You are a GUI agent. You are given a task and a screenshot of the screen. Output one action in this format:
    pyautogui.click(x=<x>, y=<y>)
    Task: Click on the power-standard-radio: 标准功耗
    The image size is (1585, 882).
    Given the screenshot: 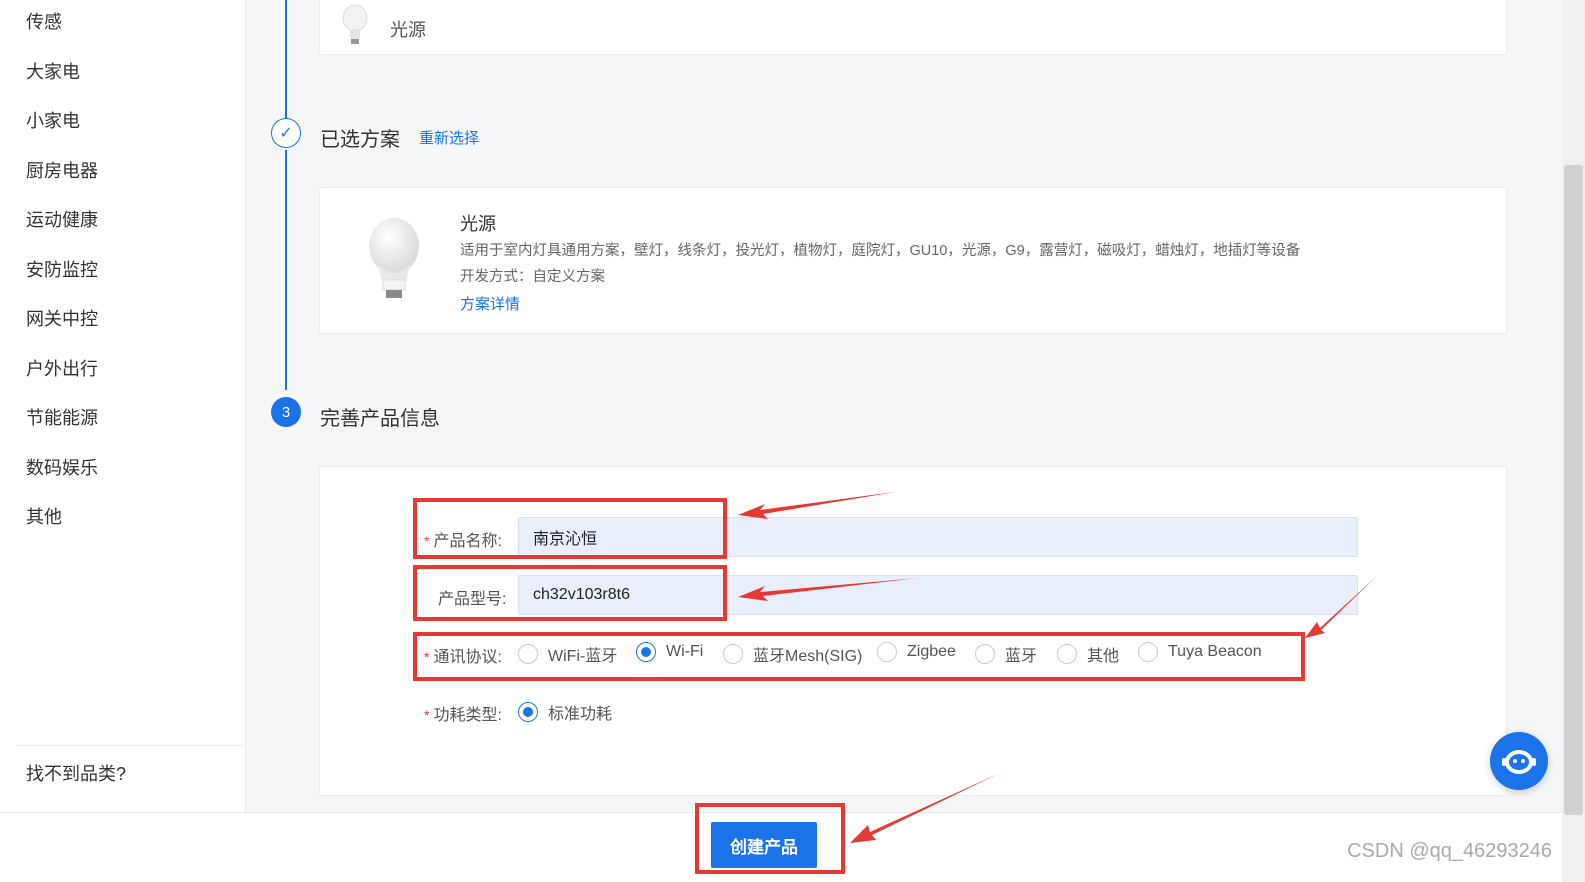 What is the action you would take?
    pyautogui.click(x=565, y=712)
    